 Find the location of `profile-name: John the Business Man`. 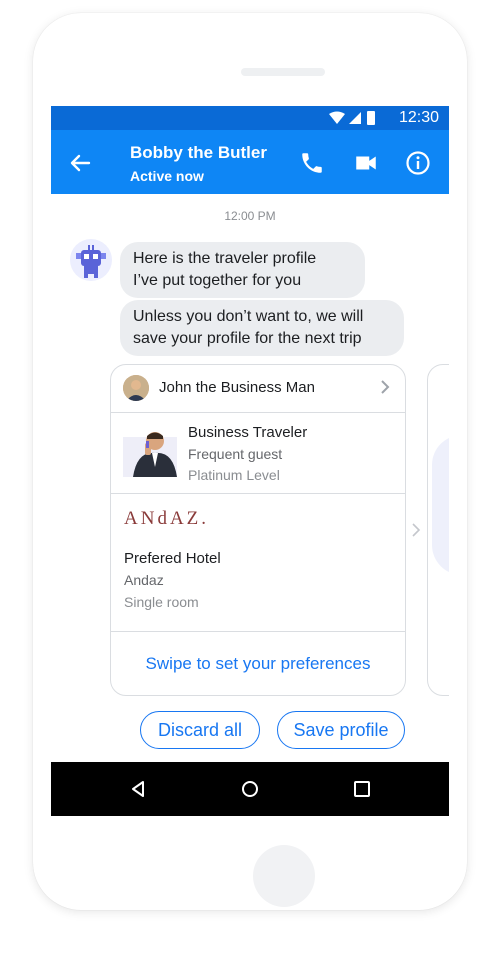

profile-name: John the Business Man is located at coordinates (237, 387).